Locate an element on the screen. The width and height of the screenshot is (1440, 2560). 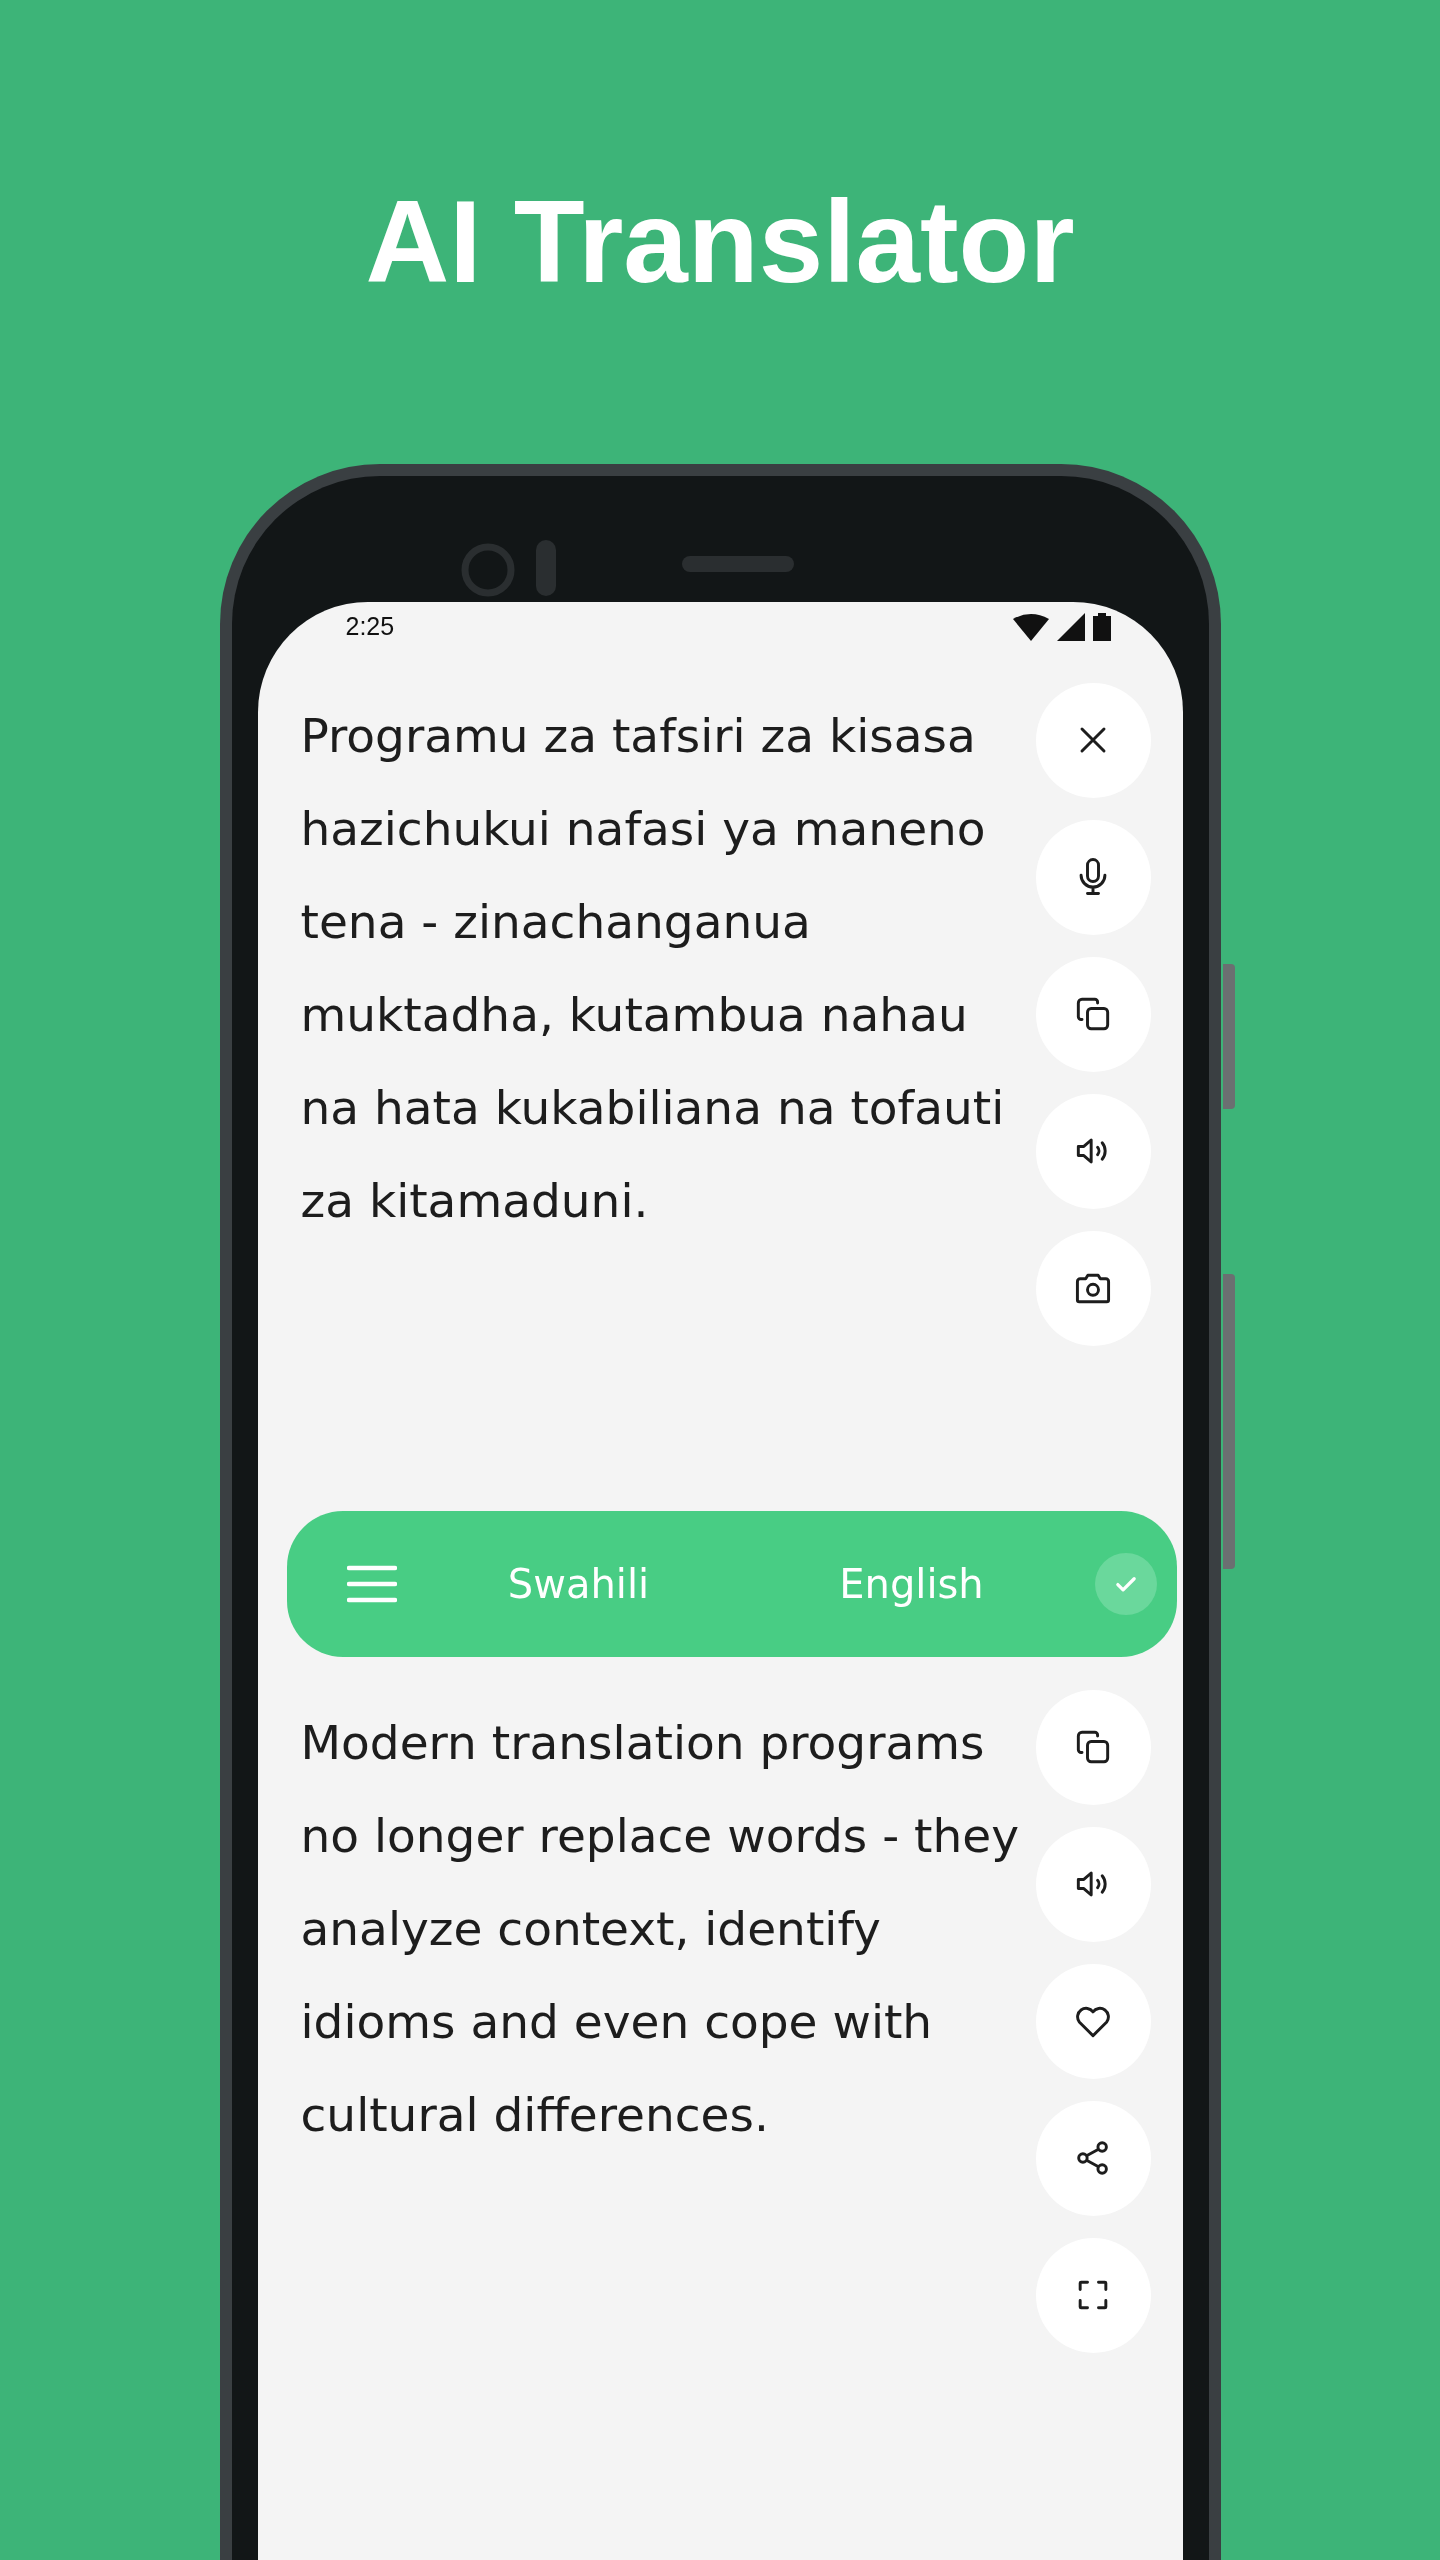
sensor-pill is located at coordinates (545, 567).